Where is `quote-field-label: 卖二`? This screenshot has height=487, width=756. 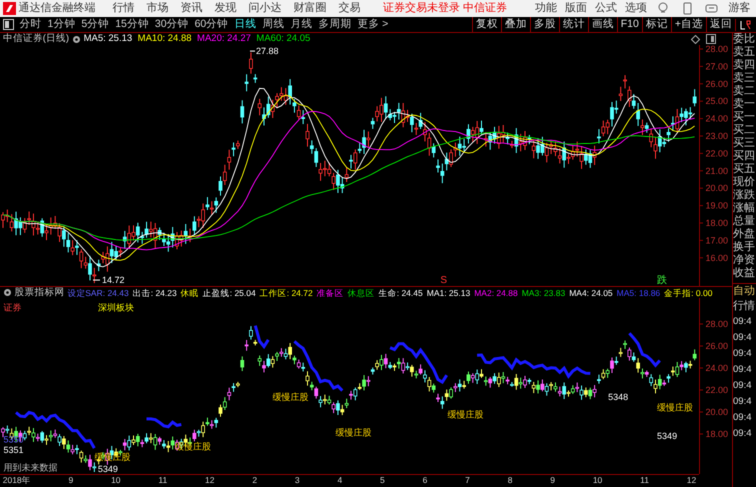
quote-field-label: 卖二 is located at coordinates (744, 91).